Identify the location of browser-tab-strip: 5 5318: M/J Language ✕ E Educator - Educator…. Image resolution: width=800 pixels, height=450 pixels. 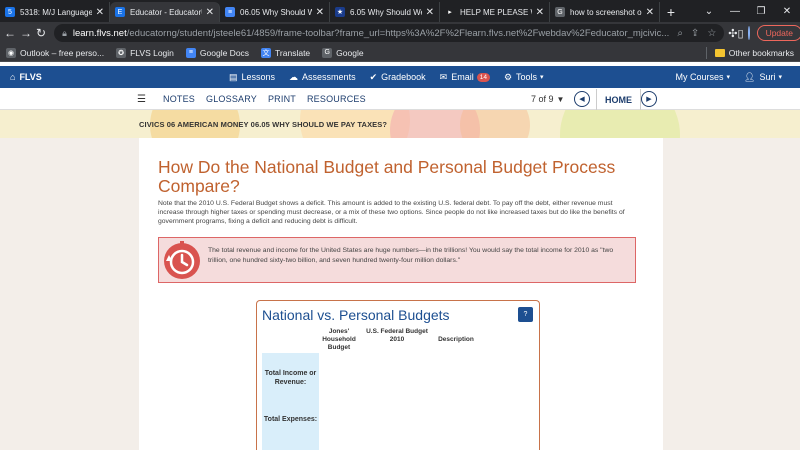
(400, 11).